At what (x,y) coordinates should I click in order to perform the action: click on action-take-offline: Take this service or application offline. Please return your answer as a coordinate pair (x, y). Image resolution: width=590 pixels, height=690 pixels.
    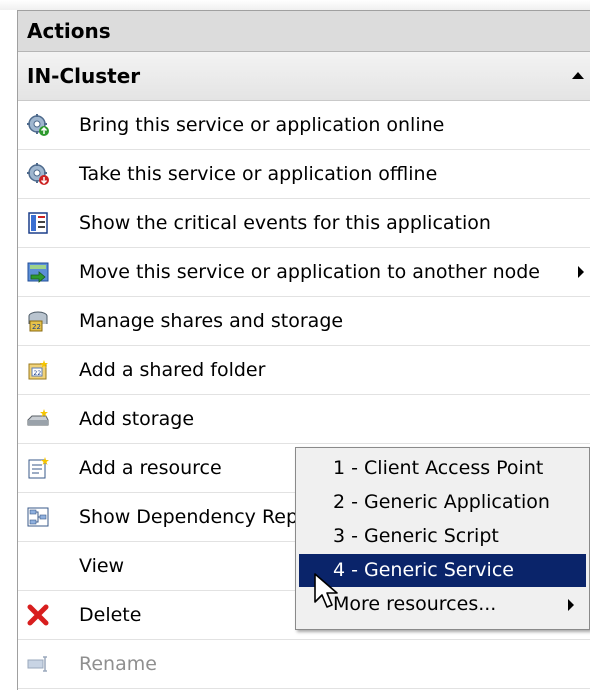
    Looking at the image, I should click on (304, 174).